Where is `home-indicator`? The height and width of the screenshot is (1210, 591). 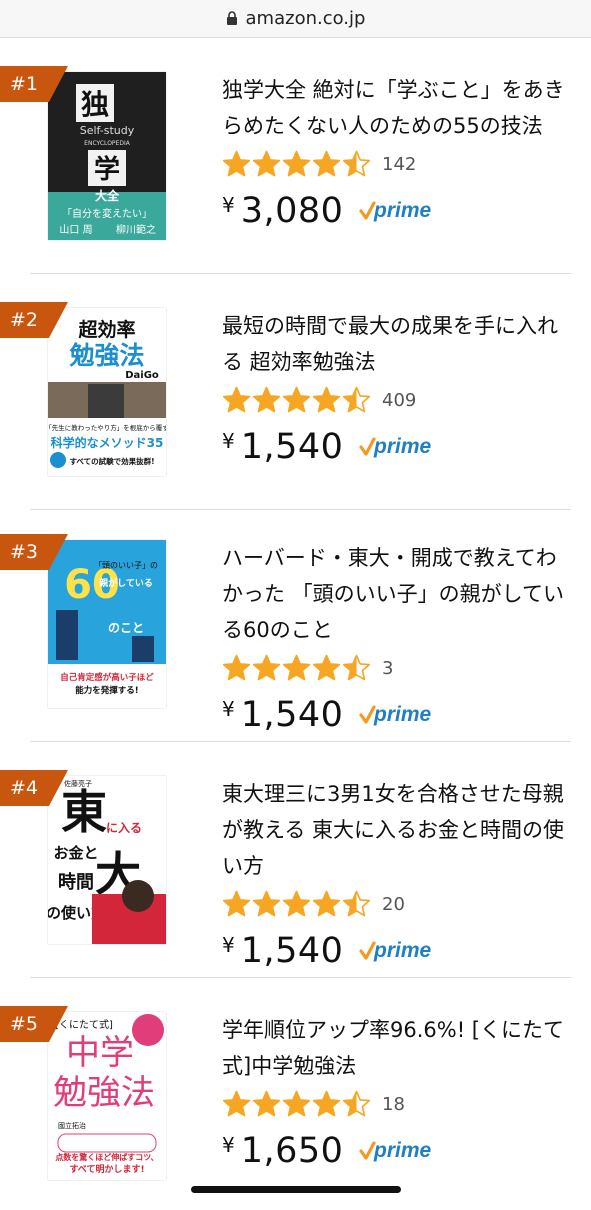 home-indicator is located at coordinates (296, 1189).